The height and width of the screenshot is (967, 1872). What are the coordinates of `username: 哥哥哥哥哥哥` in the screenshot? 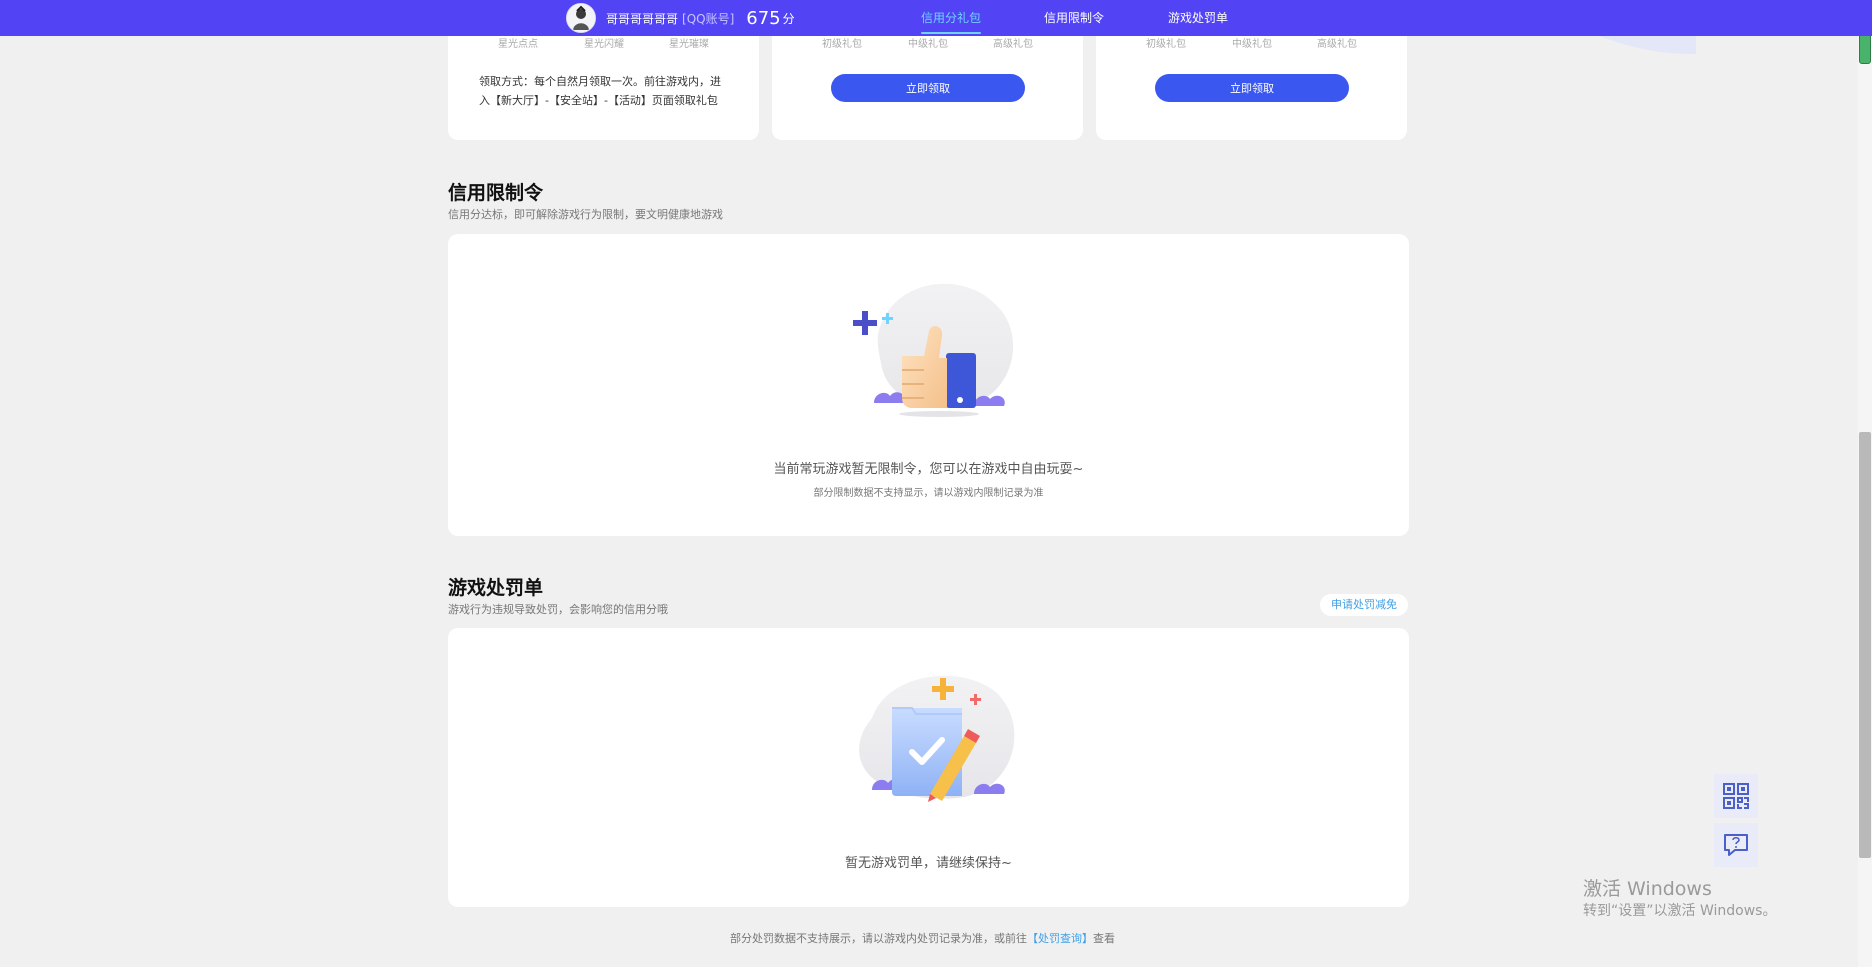 It's located at (642, 18).